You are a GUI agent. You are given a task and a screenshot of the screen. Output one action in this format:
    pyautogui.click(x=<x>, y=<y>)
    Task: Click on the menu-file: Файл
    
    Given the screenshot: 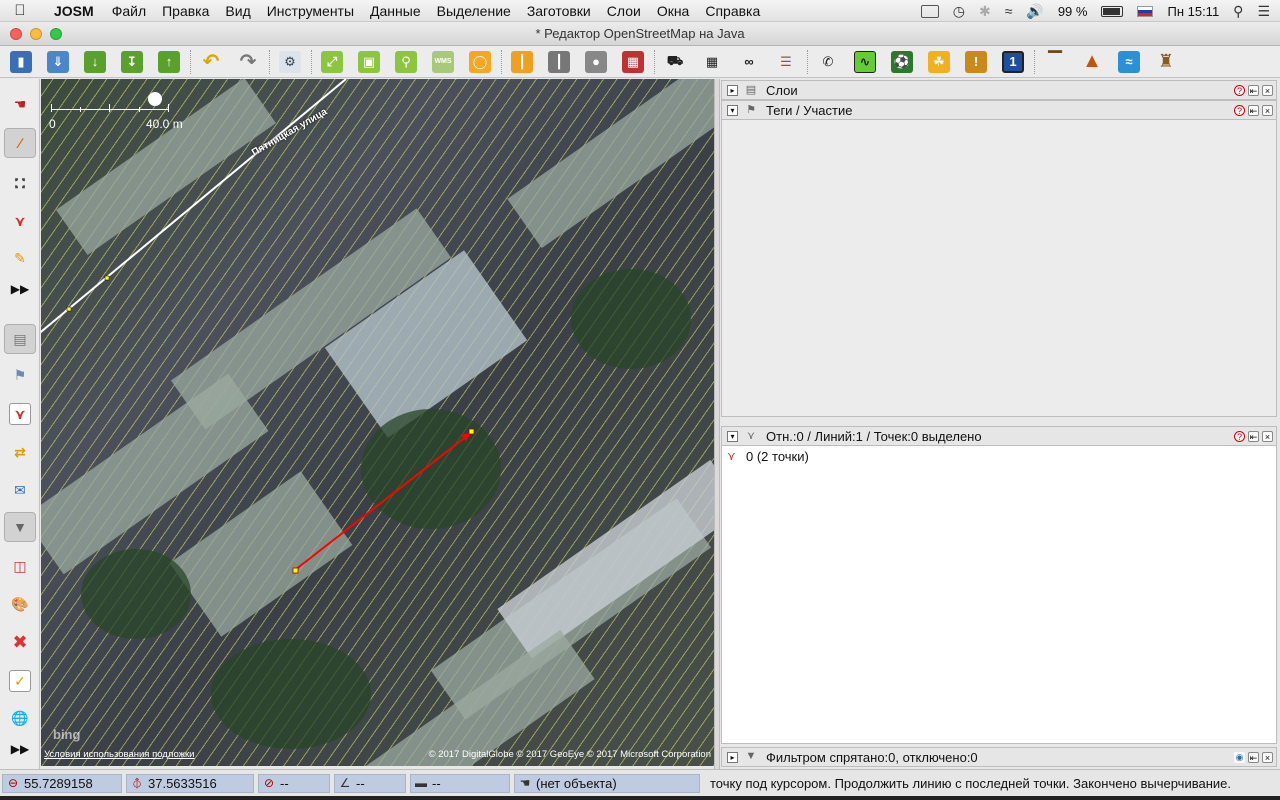 What is the action you would take?
    pyautogui.click(x=129, y=11)
    